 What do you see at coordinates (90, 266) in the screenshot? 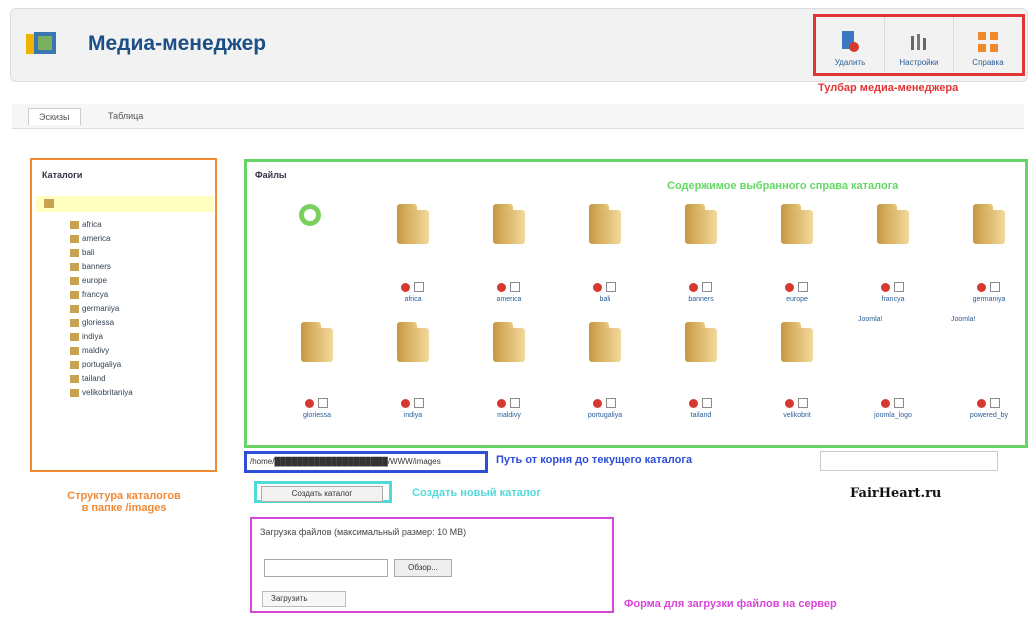
I see `tree-item-banners: banners` at bounding box center [90, 266].